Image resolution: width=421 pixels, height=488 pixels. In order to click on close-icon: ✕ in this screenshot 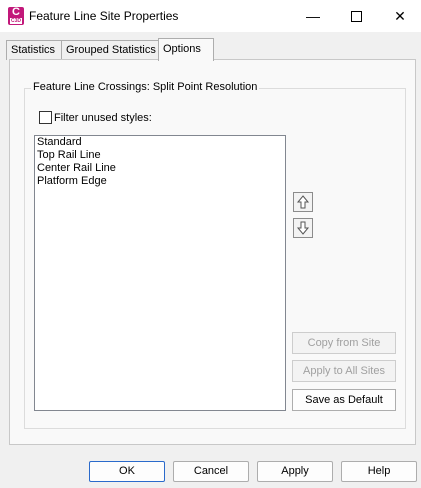, I will do `click(400, 15)`.